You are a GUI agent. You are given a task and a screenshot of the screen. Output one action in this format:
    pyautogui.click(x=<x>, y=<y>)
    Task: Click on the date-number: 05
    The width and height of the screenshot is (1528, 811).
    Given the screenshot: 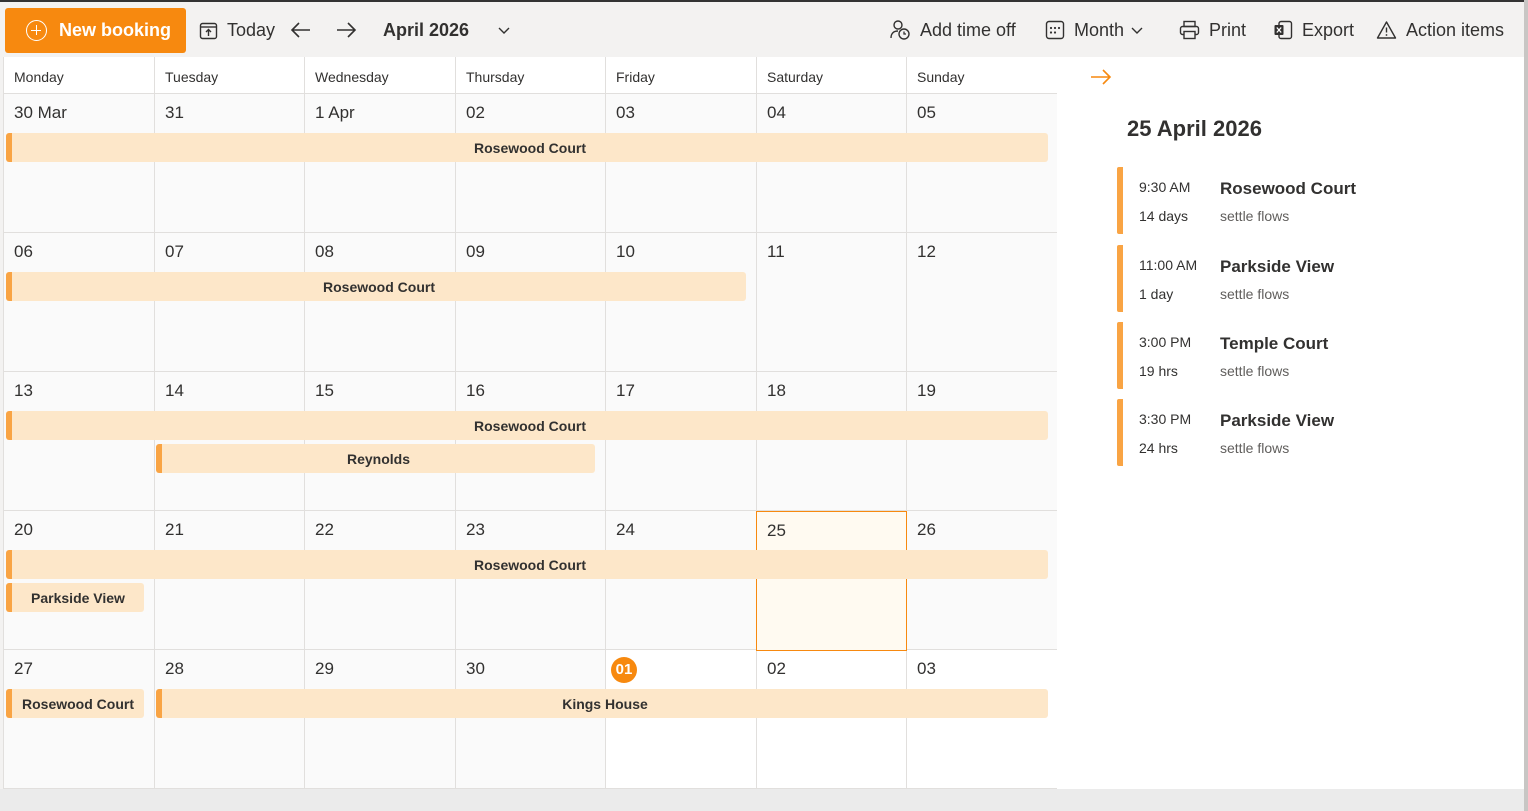 What is the action you would take?
    pyautogui.click(x=926, y=112)
    